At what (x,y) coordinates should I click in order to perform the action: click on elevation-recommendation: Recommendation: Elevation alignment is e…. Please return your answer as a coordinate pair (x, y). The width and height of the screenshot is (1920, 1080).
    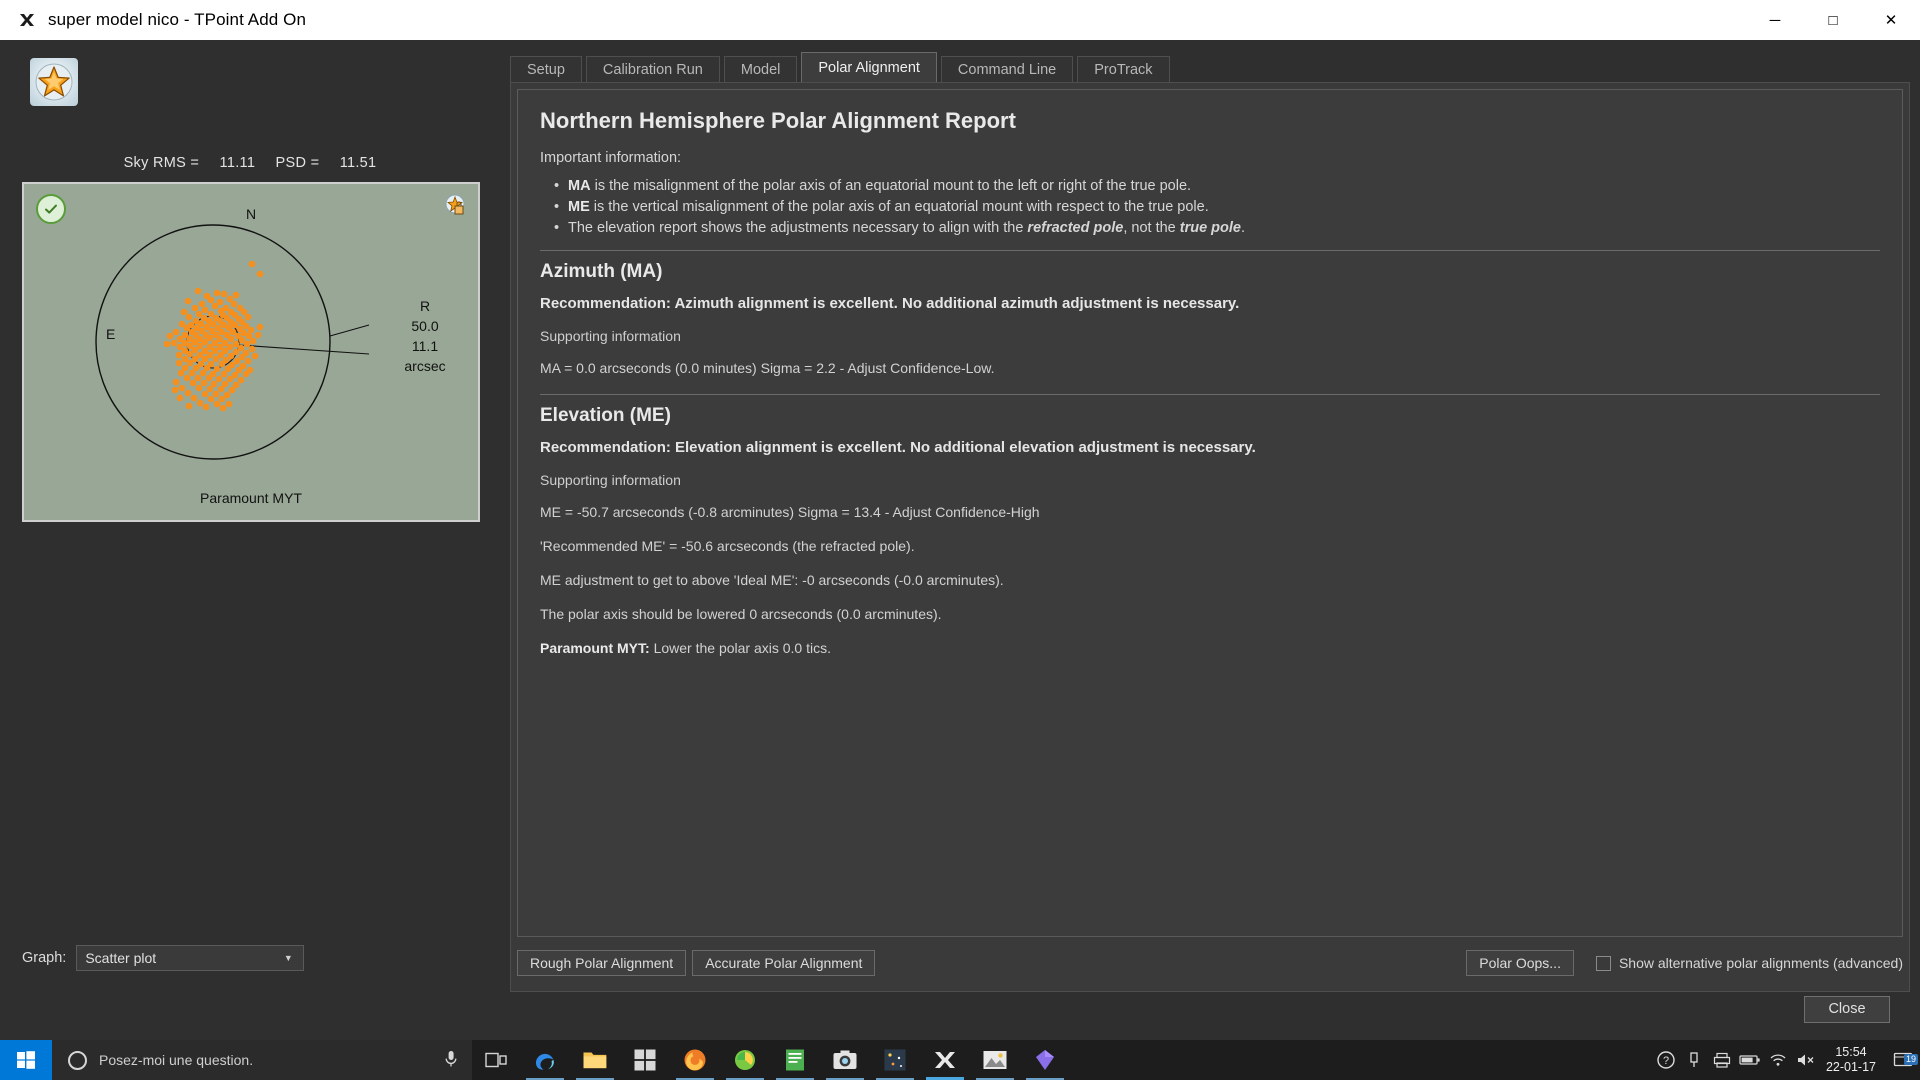
    Looking at the image, I should click on (898, 447).